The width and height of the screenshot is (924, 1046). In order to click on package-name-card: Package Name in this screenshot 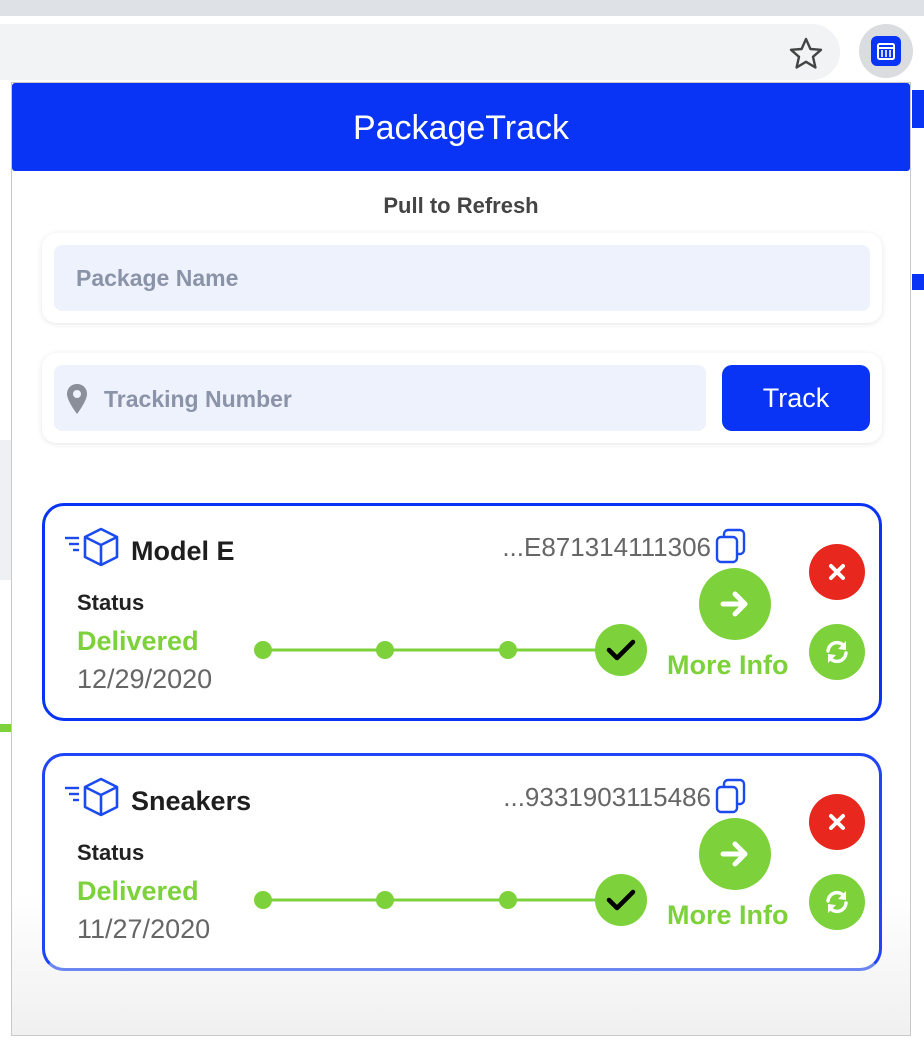, I will do `click(462, 278)`.